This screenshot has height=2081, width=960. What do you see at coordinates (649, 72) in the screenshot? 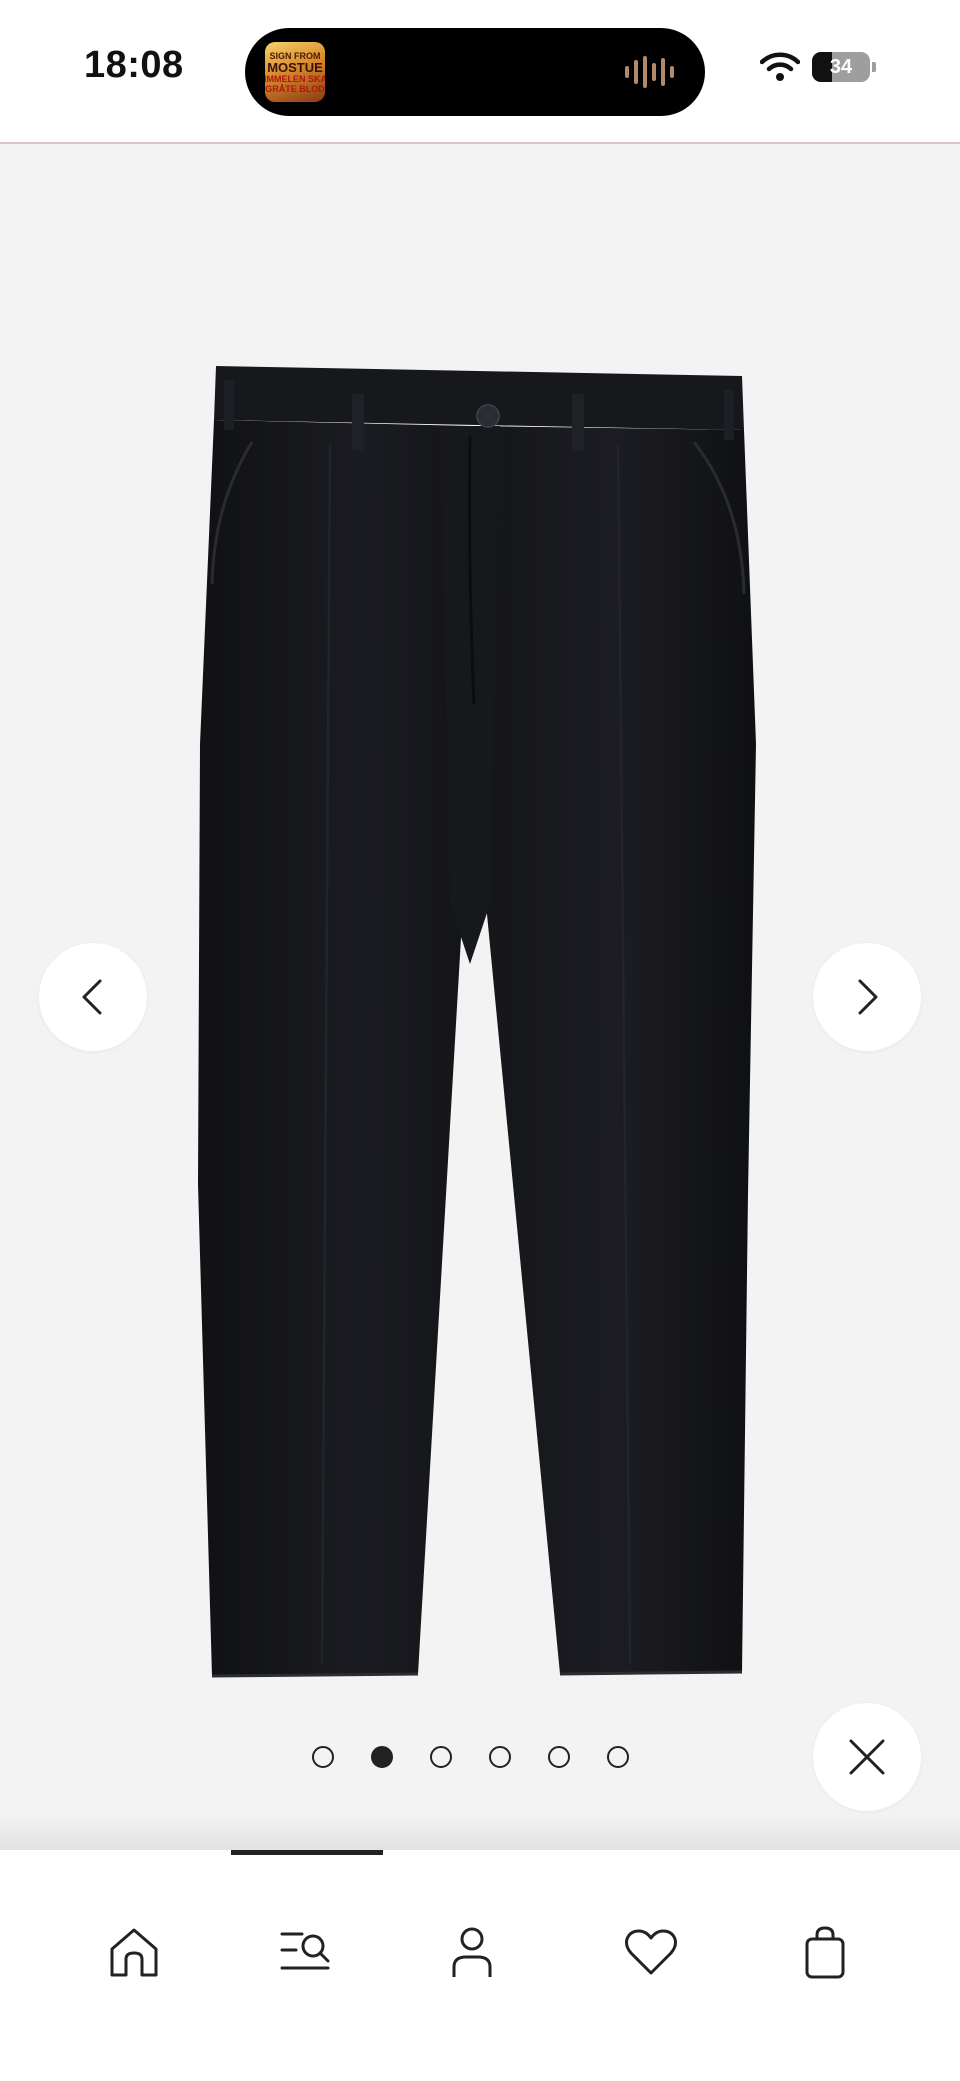
I see `audio-waveform-icon` at bounding box center [649, 72].